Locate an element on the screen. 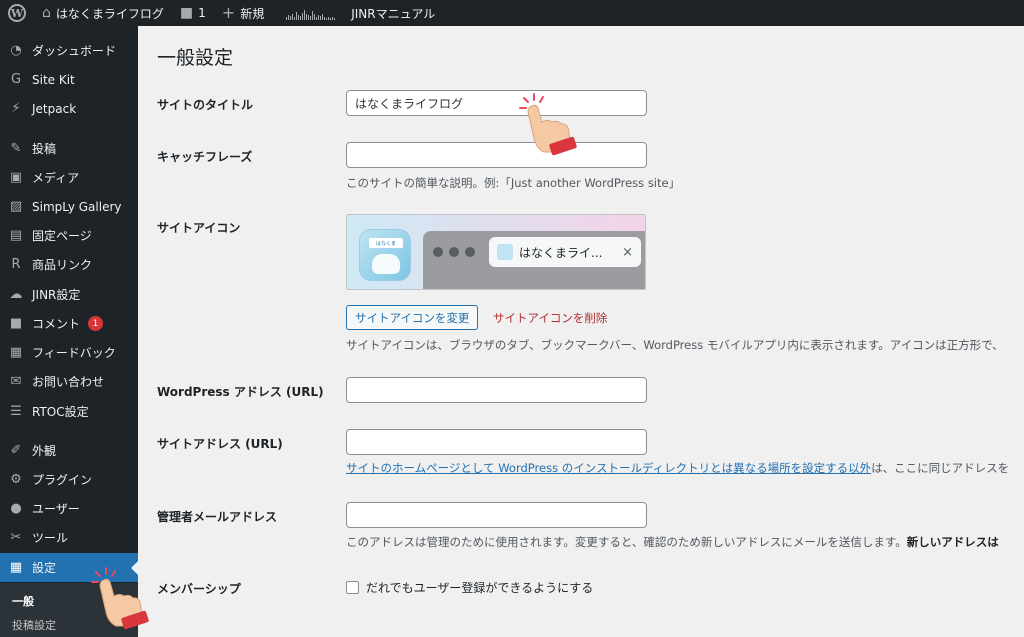 The width and height of the screenshot is (1024, 637). app-icon-preview: はなくま is located at coordinates (385, 255).